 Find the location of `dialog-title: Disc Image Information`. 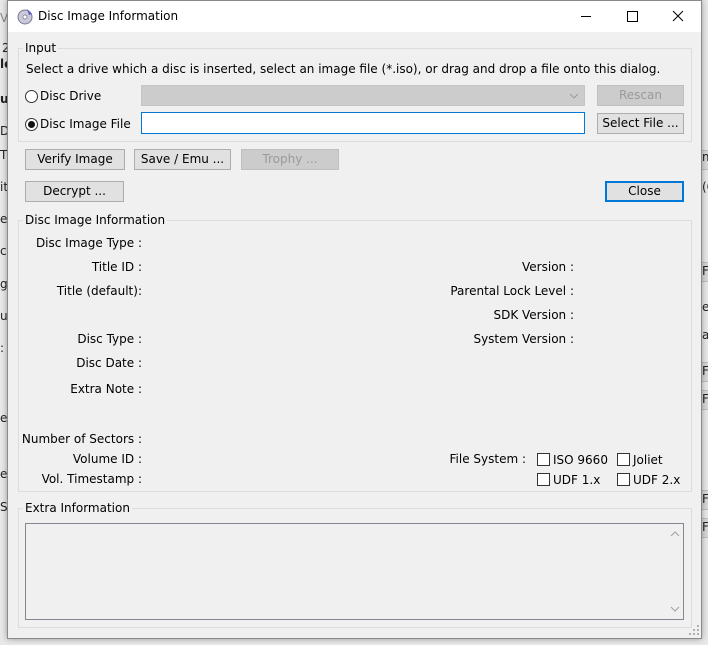

dialog-title: Disc Image Information is located at coordinates (108, 16).